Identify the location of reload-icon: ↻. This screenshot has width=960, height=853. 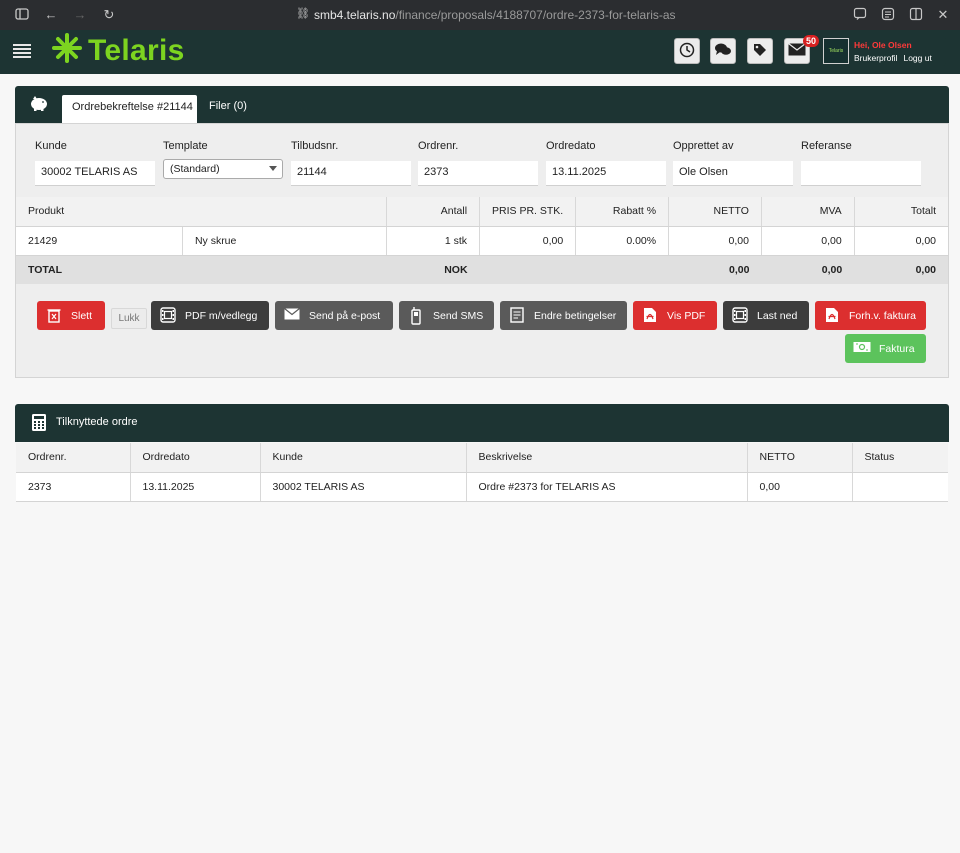
(109, 15).